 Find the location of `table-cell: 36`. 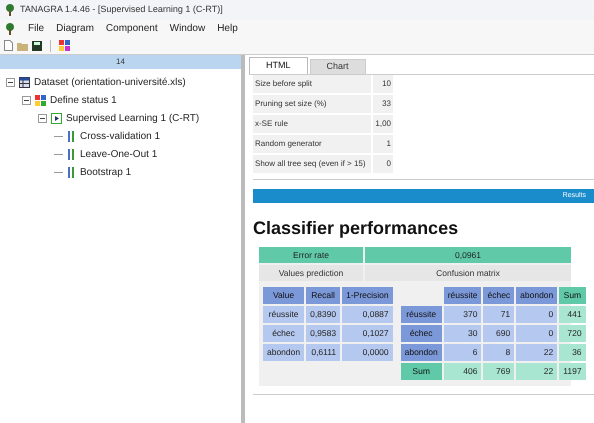

table-cell: 36 is located at coordinates (572, 352).